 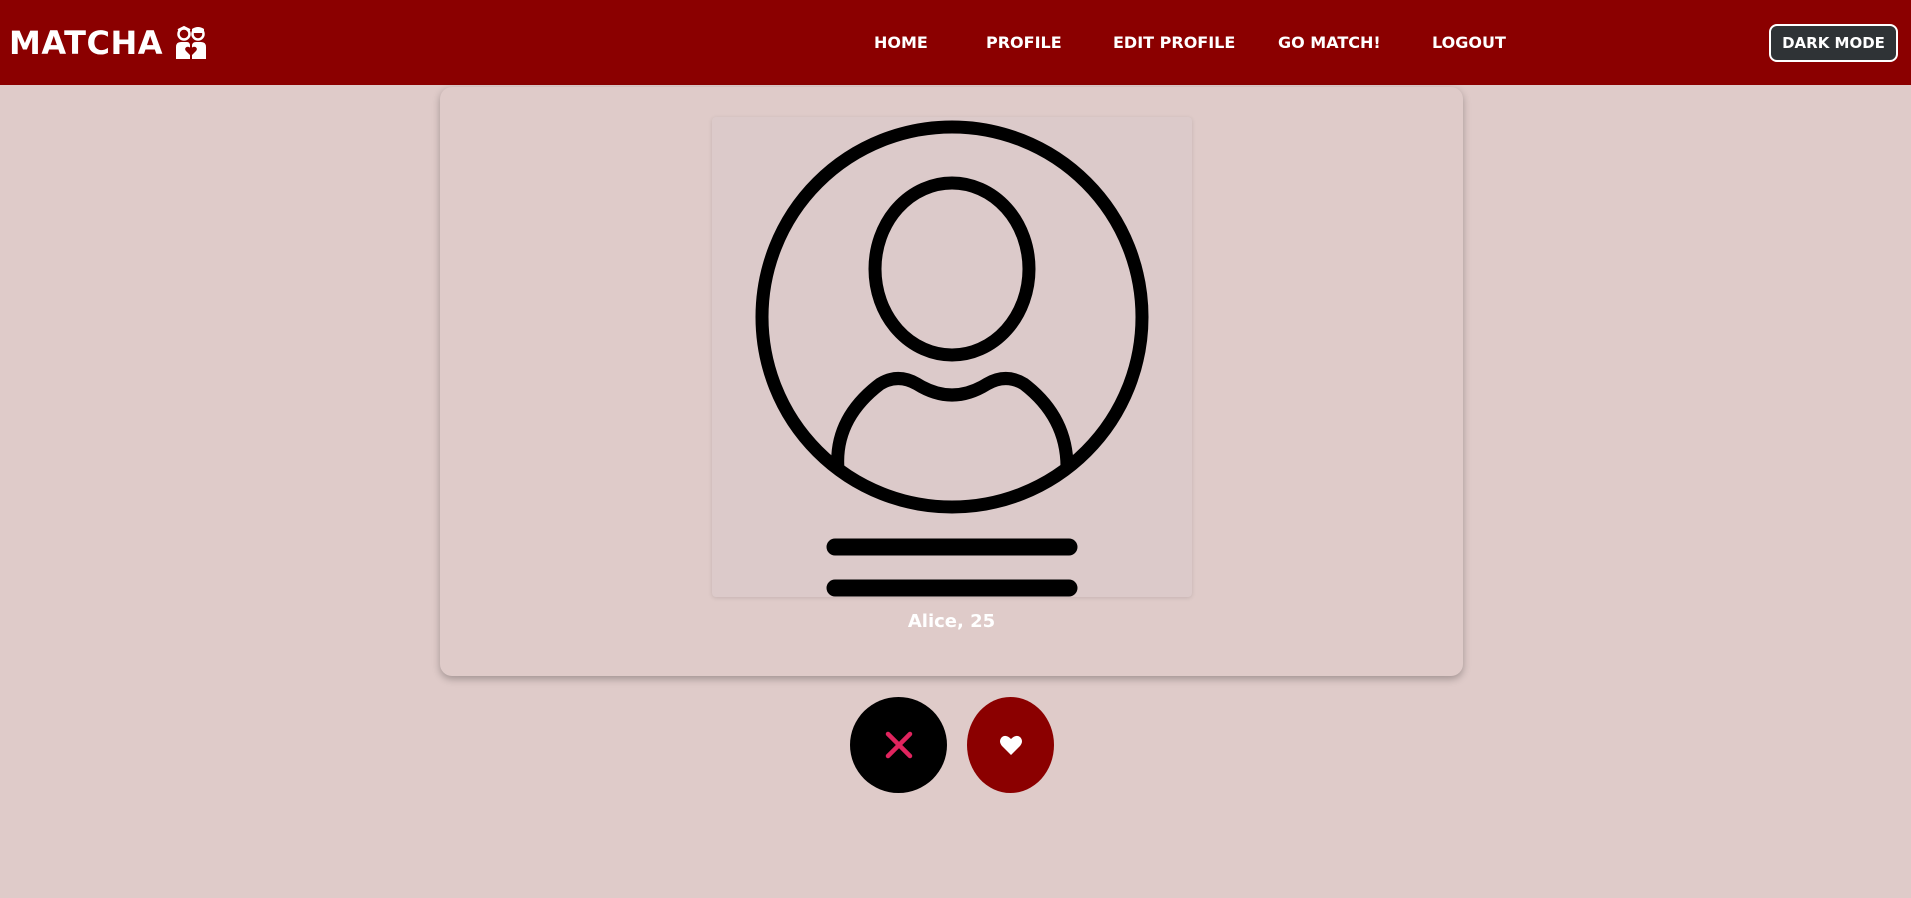 What do you see at coordinates (86, 43) in the screenshot?
I see `brand-name: MATCHA` at bounding box center [86, 43].